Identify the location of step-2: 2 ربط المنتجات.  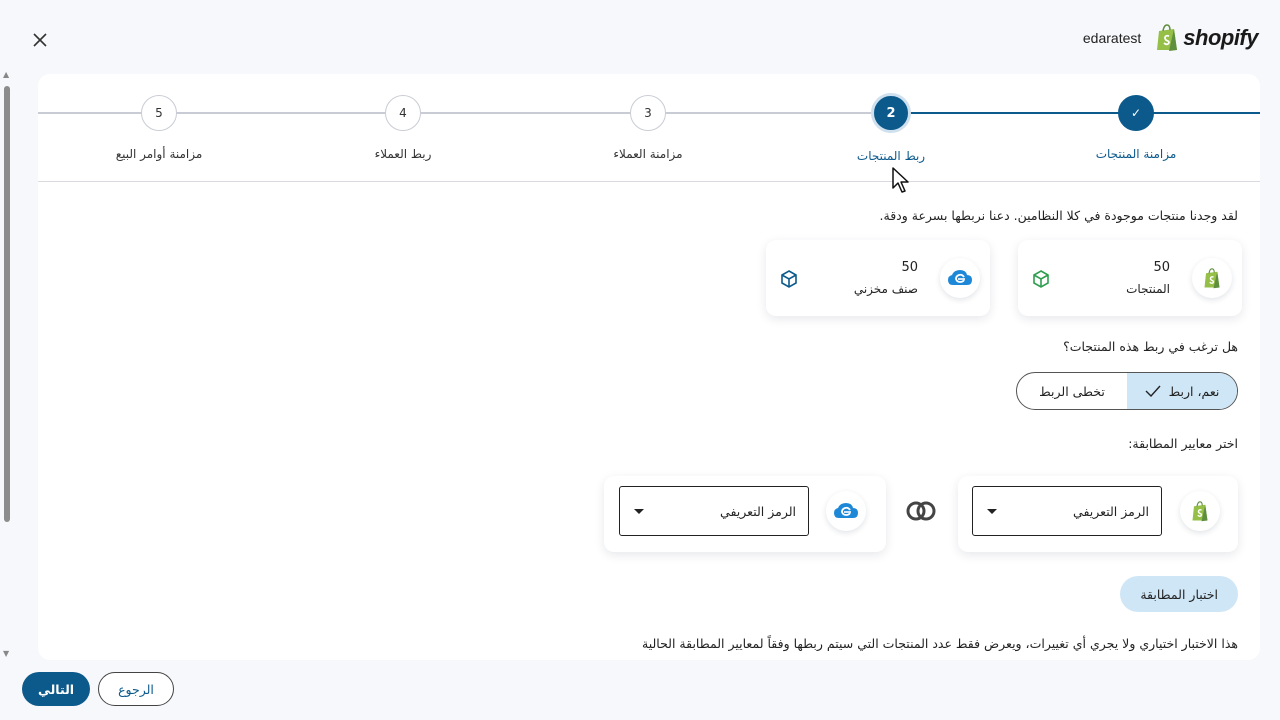
(891, 128).